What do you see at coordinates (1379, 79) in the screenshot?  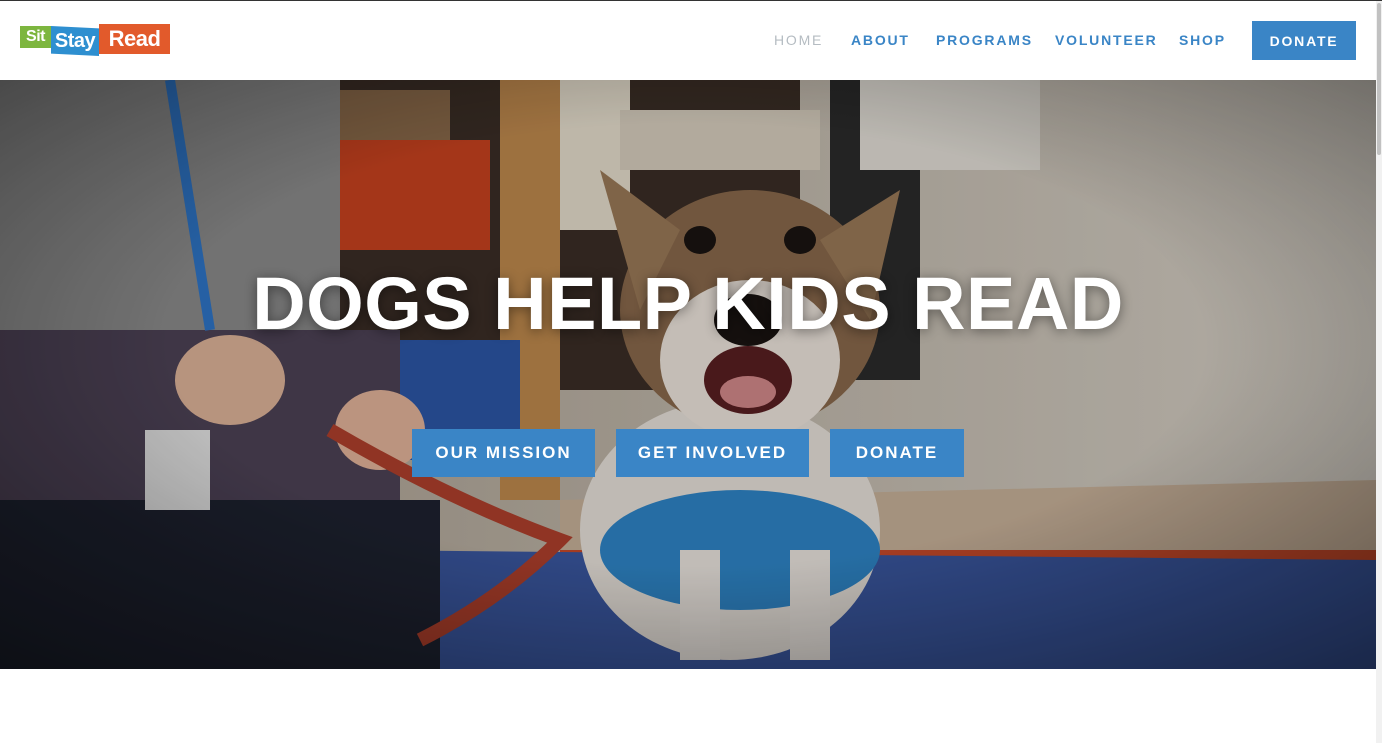 I see `scrollbar-thumb` at bounding box center [1379, 79].